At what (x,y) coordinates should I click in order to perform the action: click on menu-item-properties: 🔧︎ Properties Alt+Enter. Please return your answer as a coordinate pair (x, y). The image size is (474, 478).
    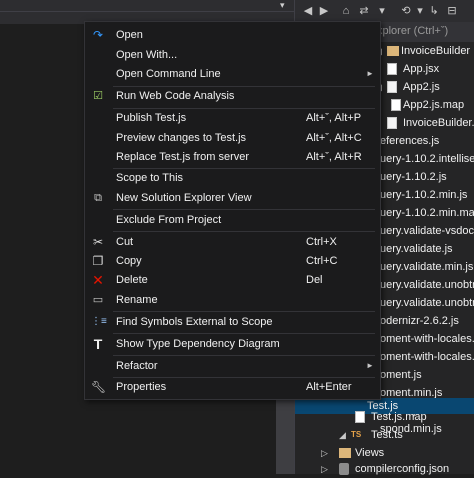
    Looking at the image, I should click on (232, 387).